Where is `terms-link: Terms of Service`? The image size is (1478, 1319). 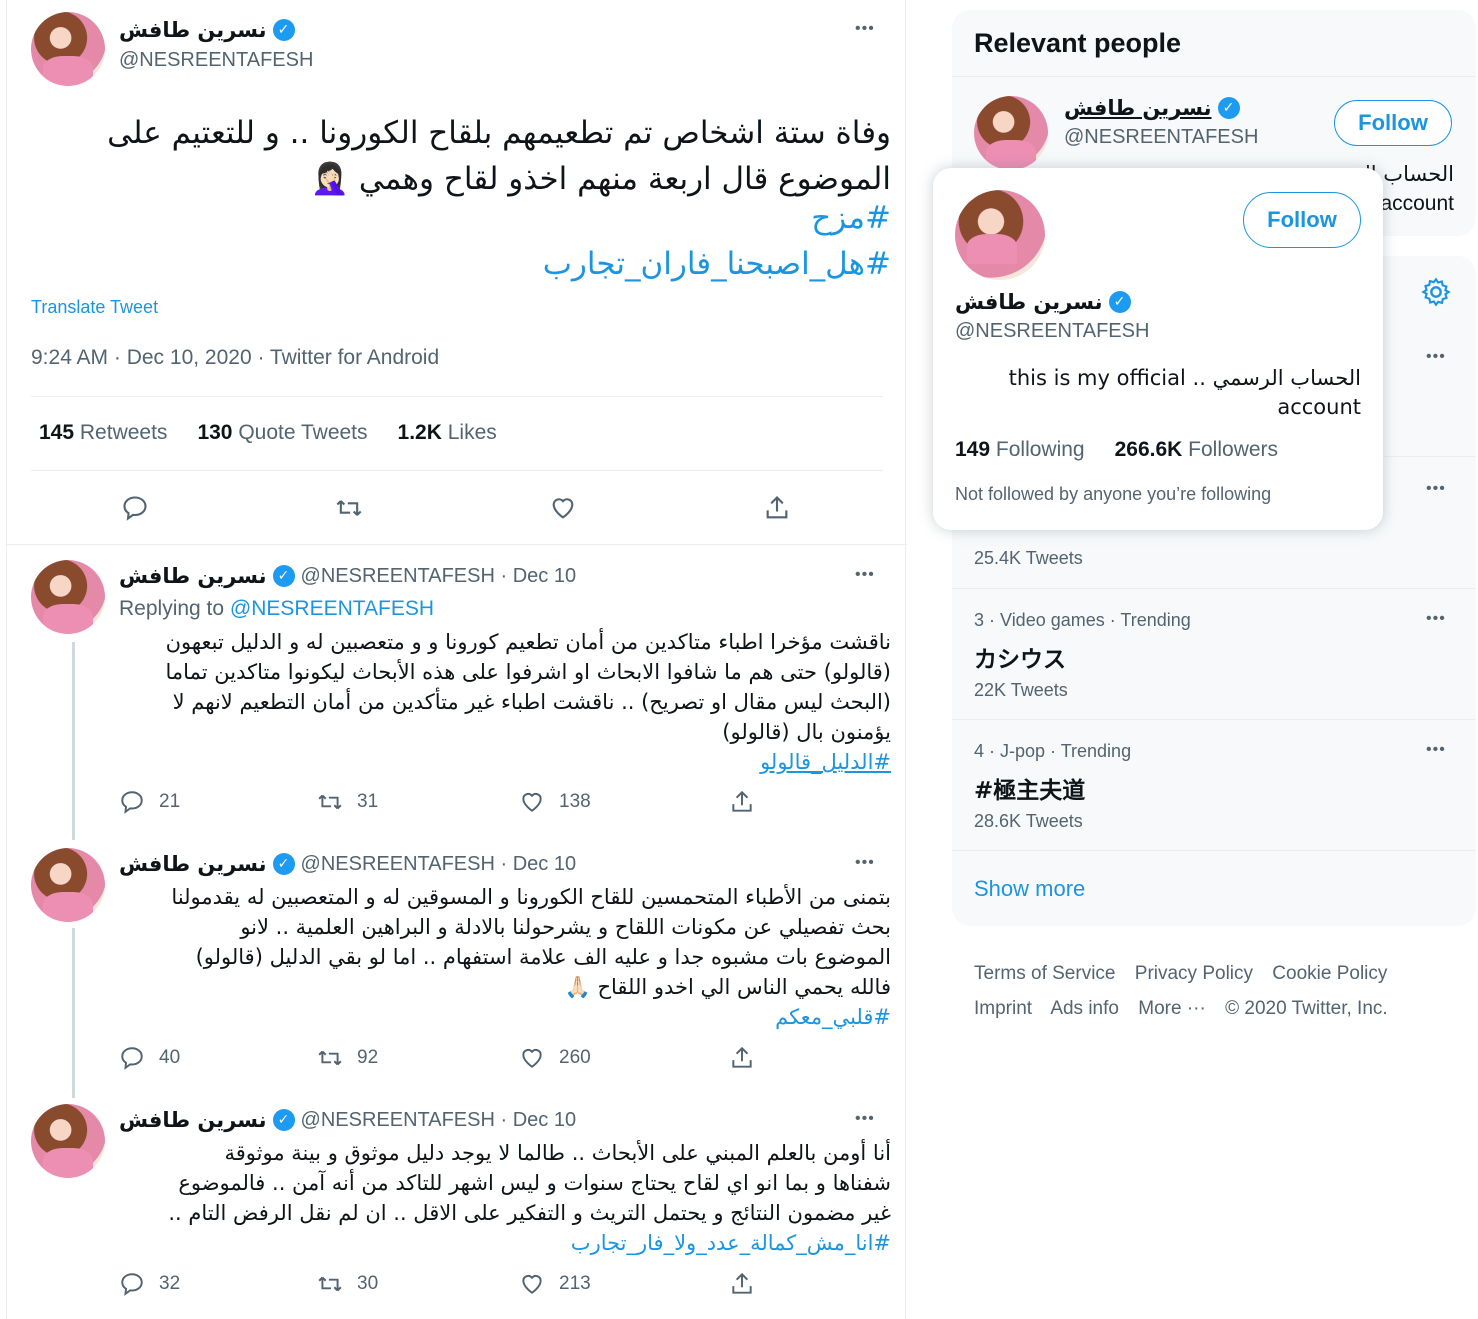 terms-link: Terms of Service is located at coordinates (1044, 973).